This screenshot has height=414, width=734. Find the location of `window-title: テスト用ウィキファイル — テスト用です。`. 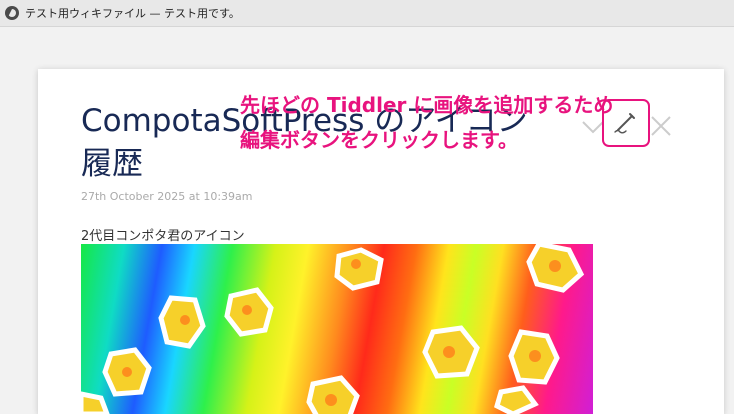

window-title: テスト用ウィキファイル — テスト用です。 is located at coordinates (132, 13).